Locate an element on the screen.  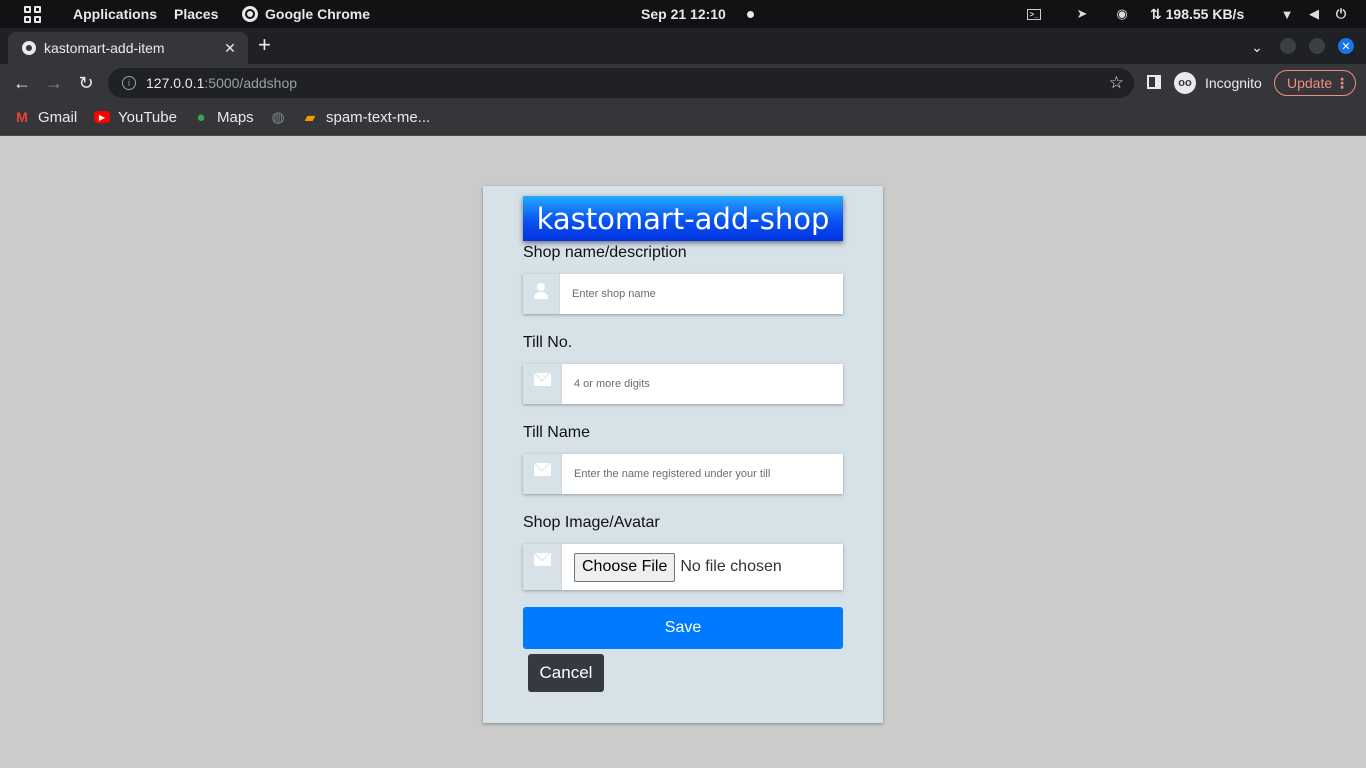
shop-name-group is located at coordinates (683, 294).